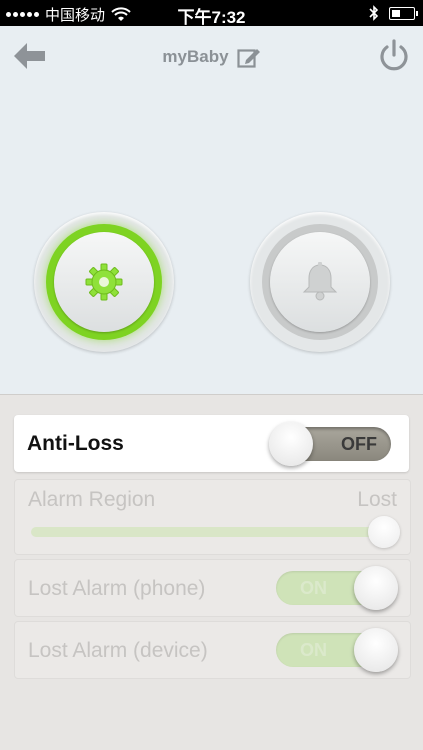 Image resolution: width=423 pixels, height=750 pixels. I want to click on lost-alarm-phone-toggle: ON, so click(337, 588).